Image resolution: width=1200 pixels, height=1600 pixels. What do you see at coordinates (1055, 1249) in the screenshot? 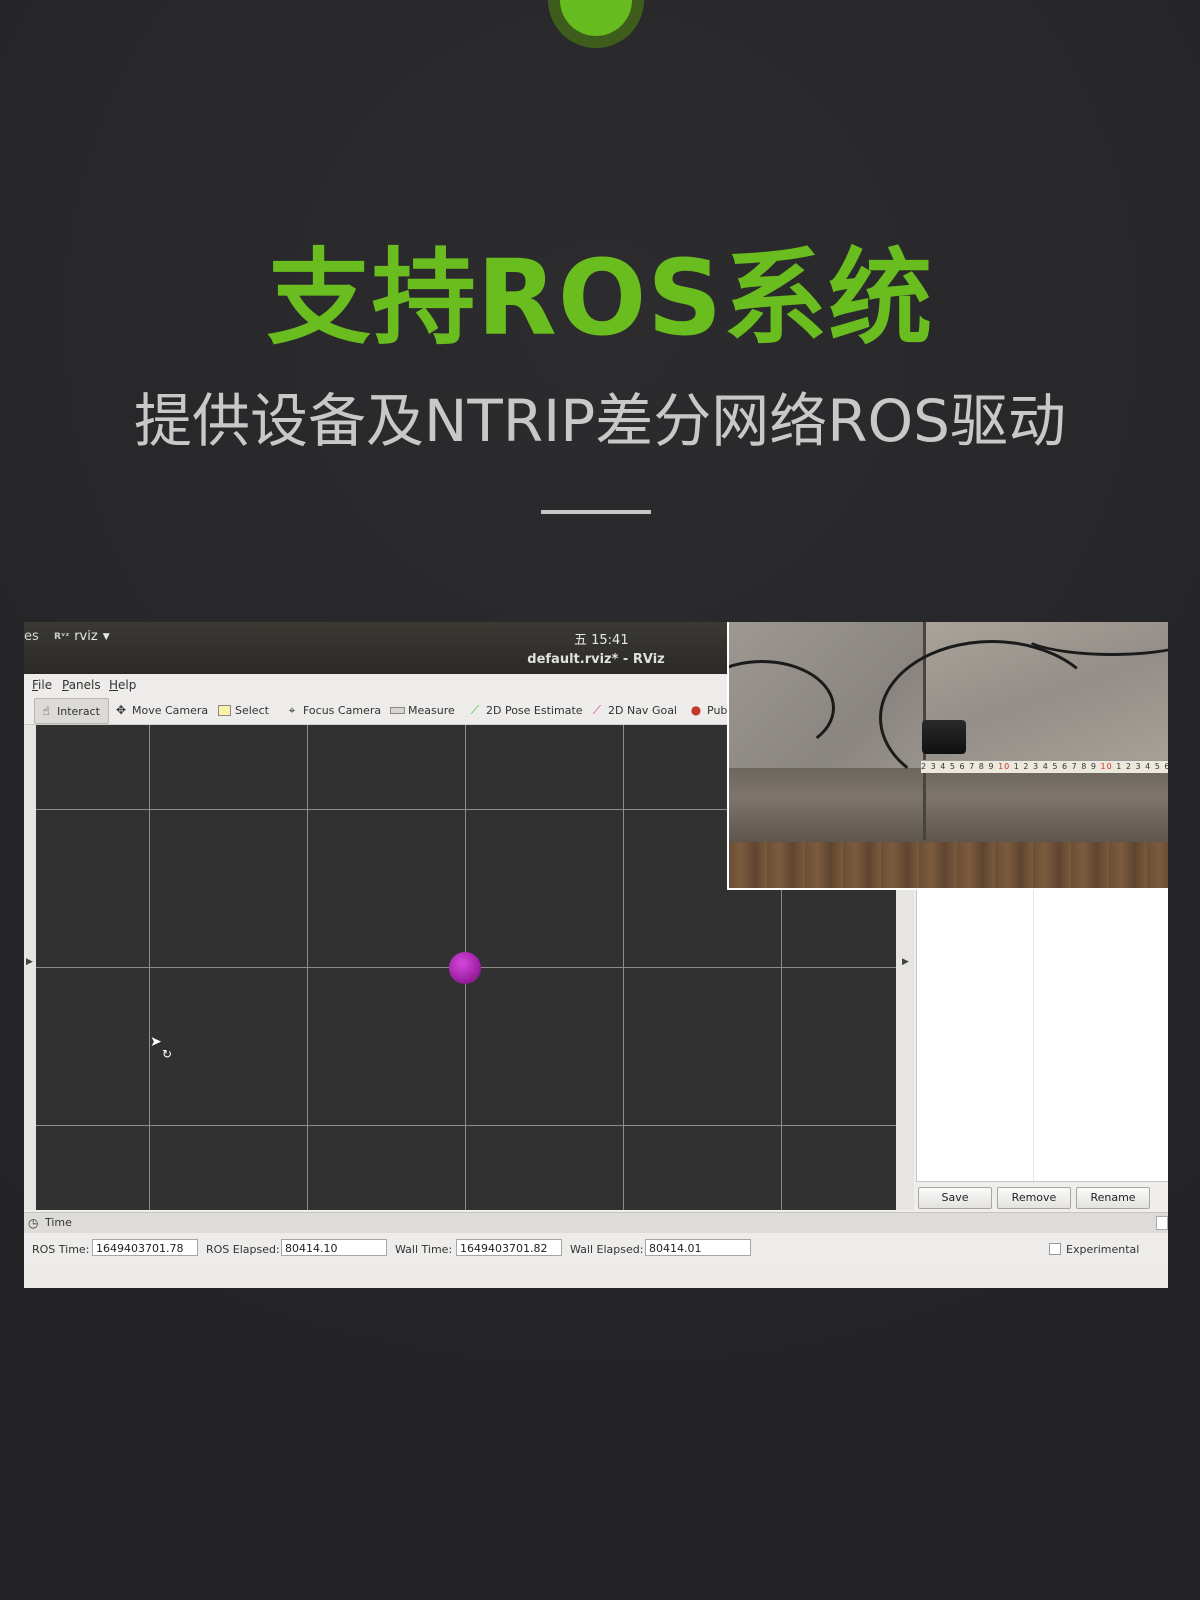
I see `experimental-checkbox` at bounding box center [1055, 1249].